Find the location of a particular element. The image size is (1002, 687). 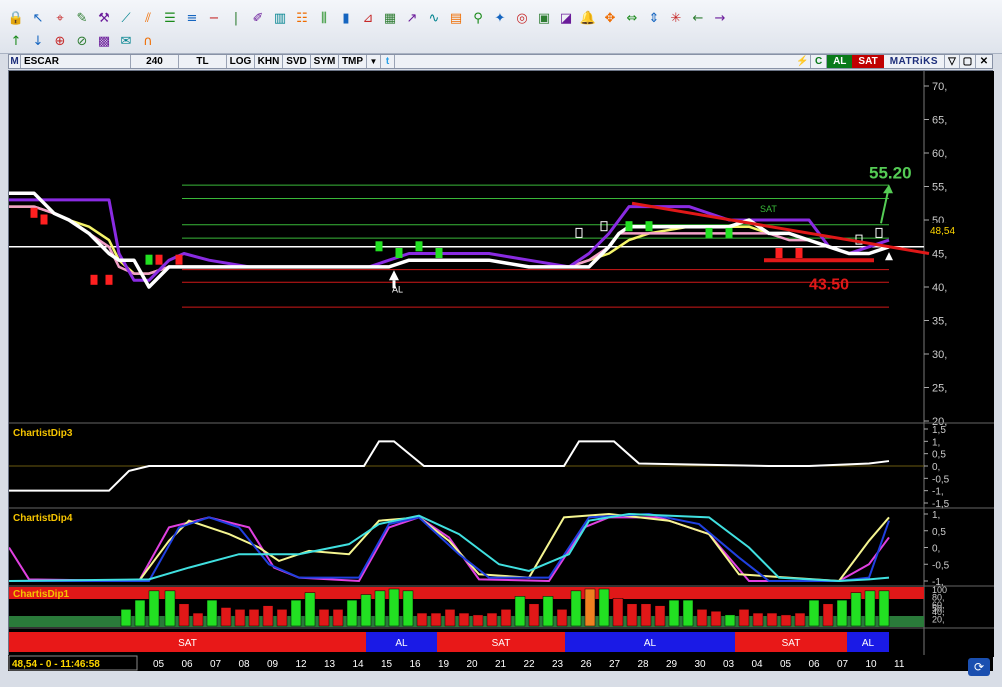

tools-icon: ⚒ is located at coordinates (104, 18).